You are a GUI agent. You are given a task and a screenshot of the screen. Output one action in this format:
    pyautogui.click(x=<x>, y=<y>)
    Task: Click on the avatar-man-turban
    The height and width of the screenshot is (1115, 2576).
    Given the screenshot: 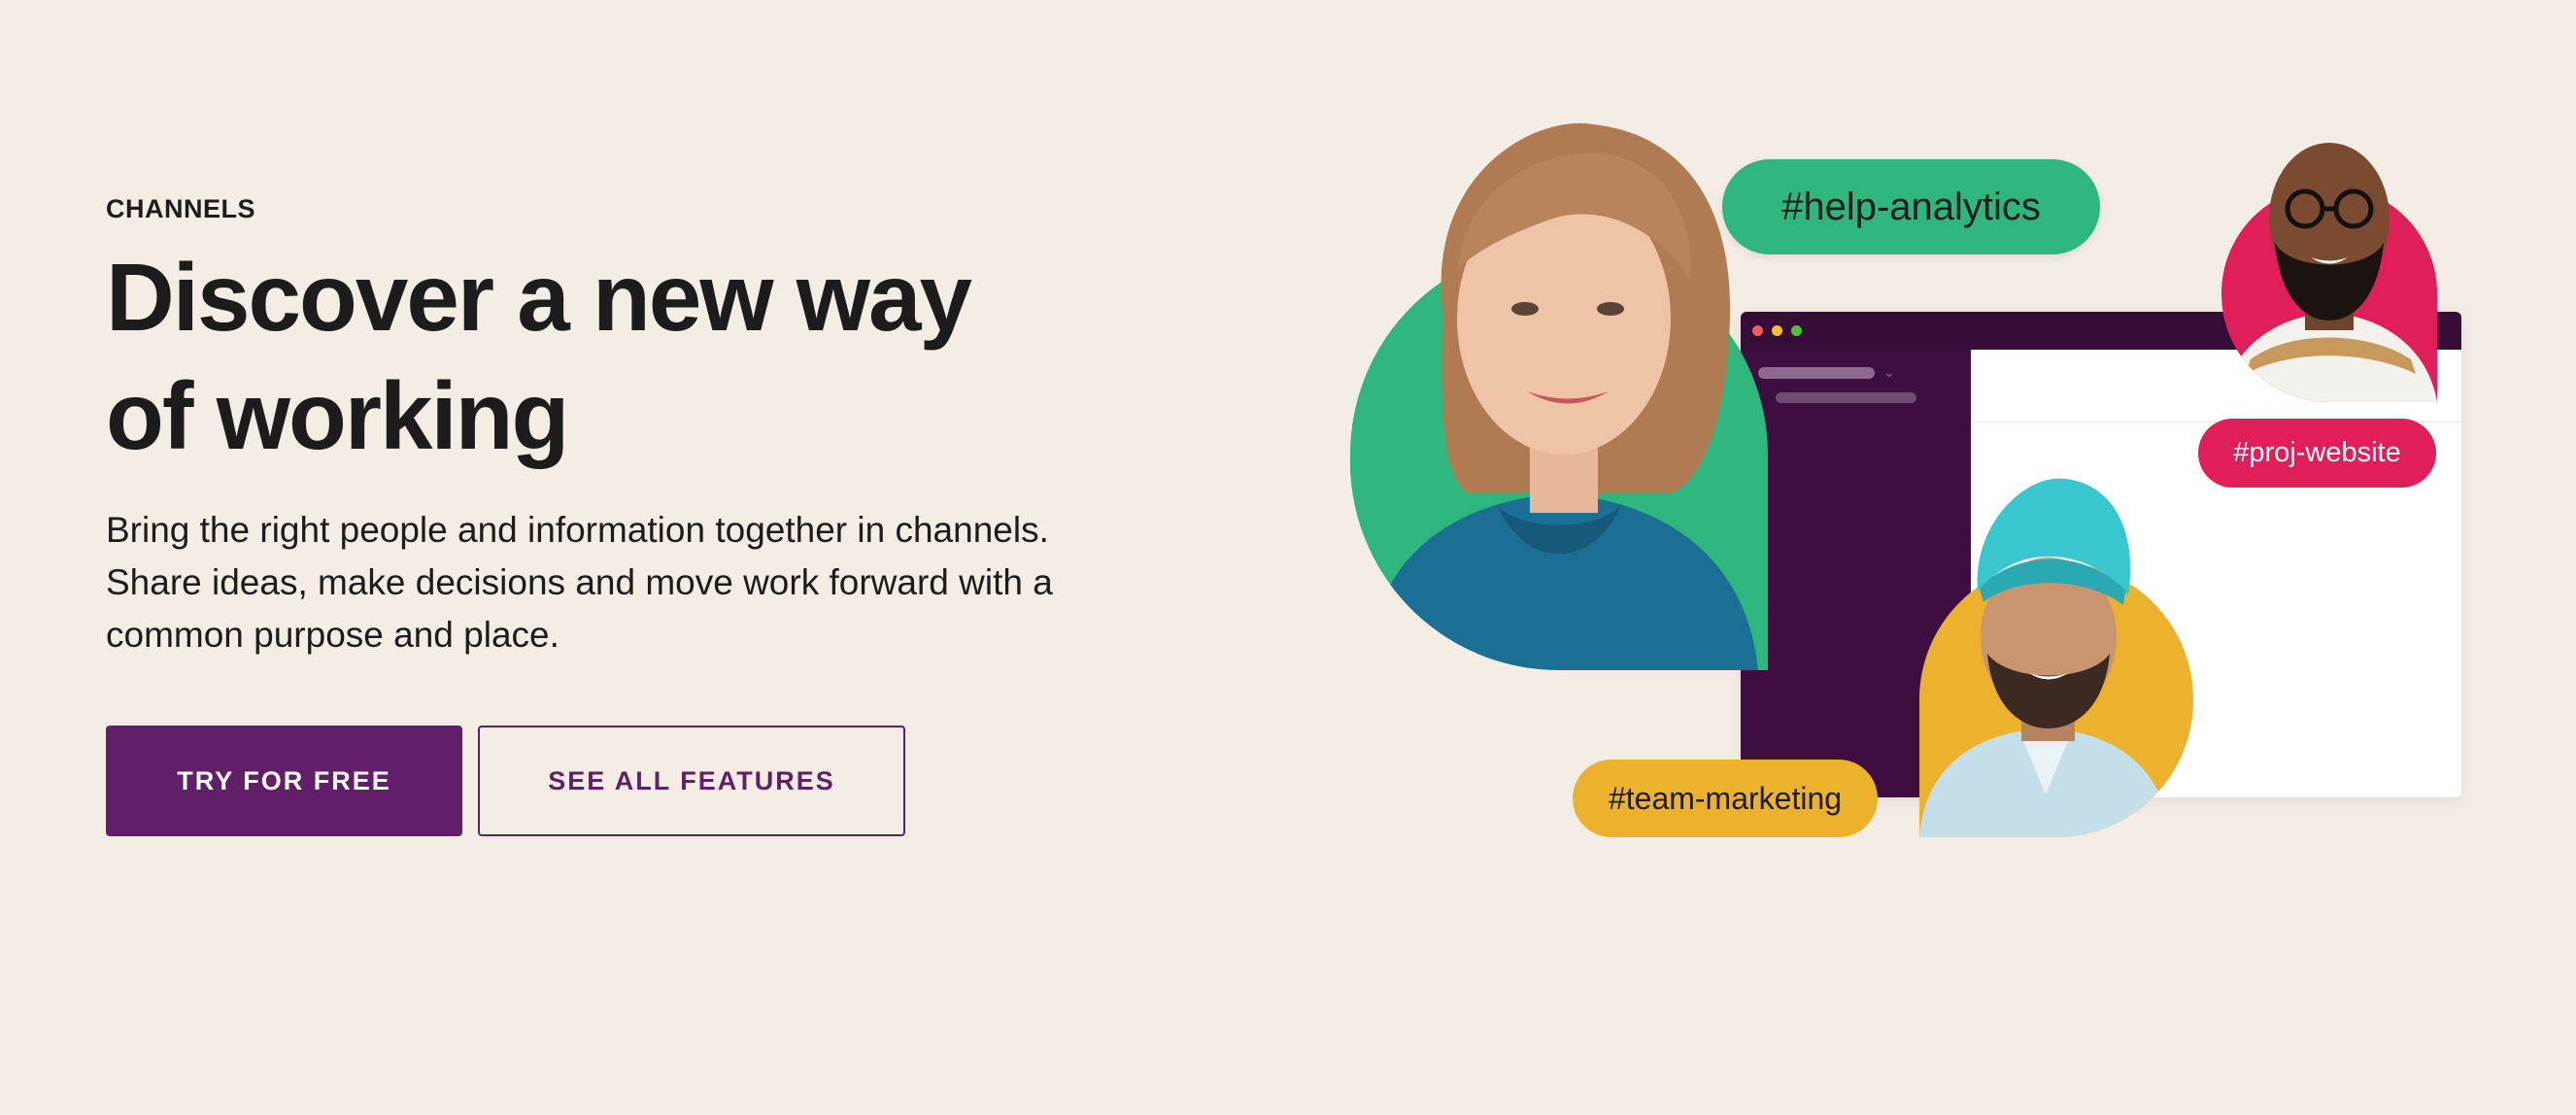 What is the action you would take?
    pyautogui.click(x=2056, y=657)
    